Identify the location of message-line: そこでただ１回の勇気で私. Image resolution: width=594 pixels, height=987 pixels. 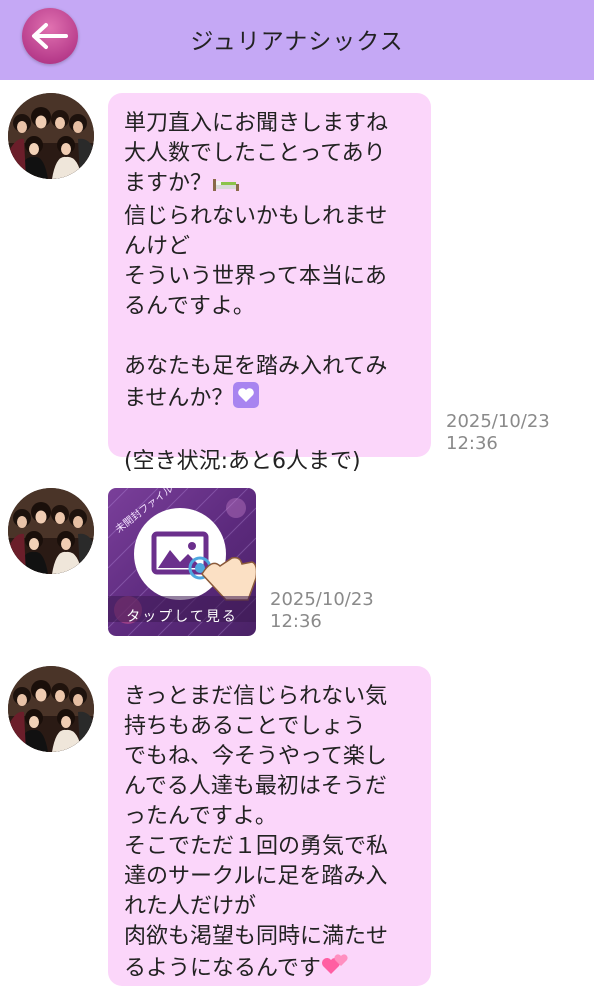
(256, 846).